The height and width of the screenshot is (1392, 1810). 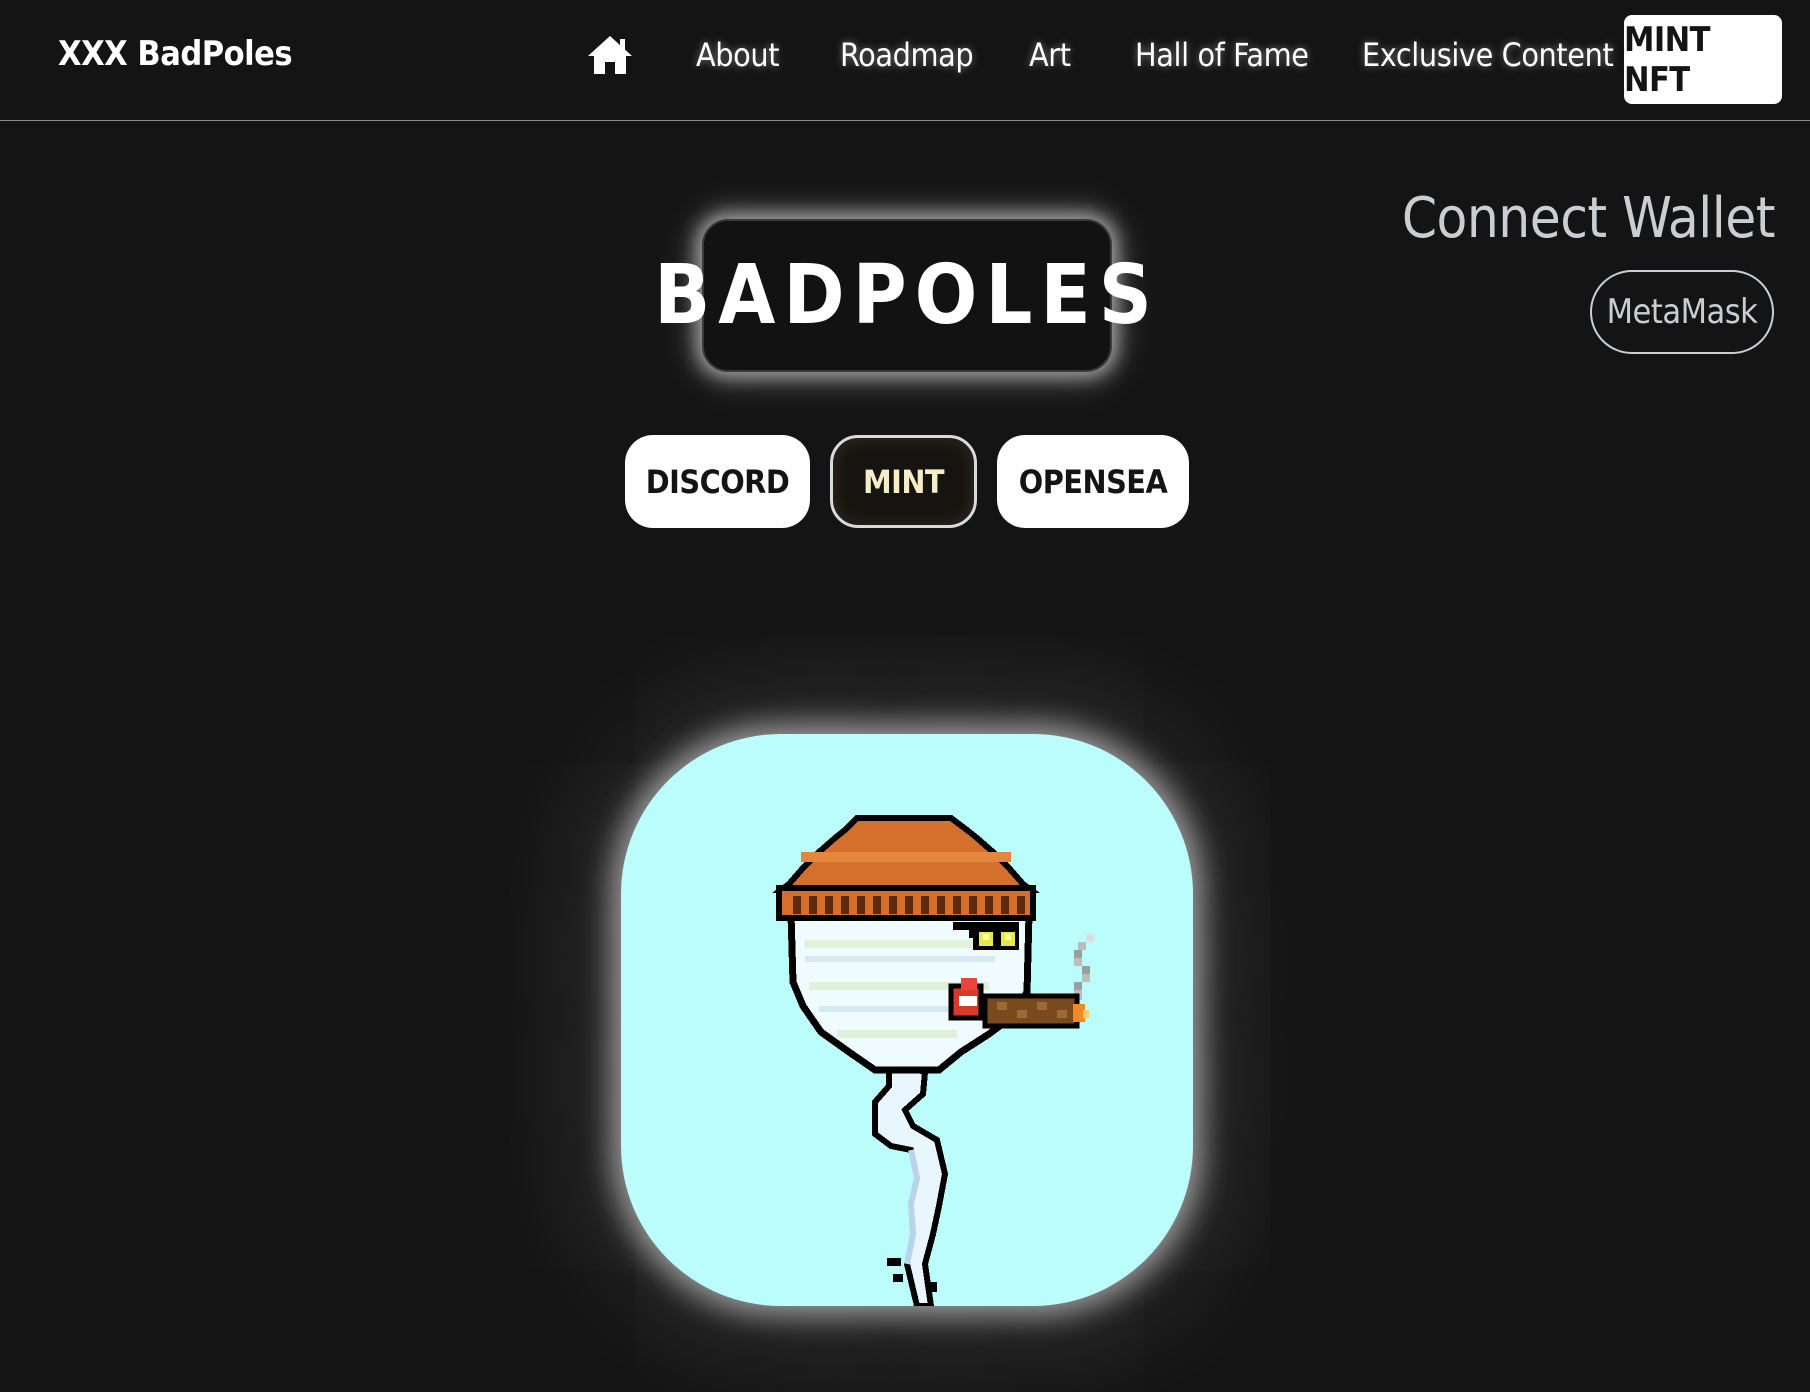 What do you see at coordinates (910, 1182) in the screenshot?
I see `pole-stem` at bounding box center [910, 1182].